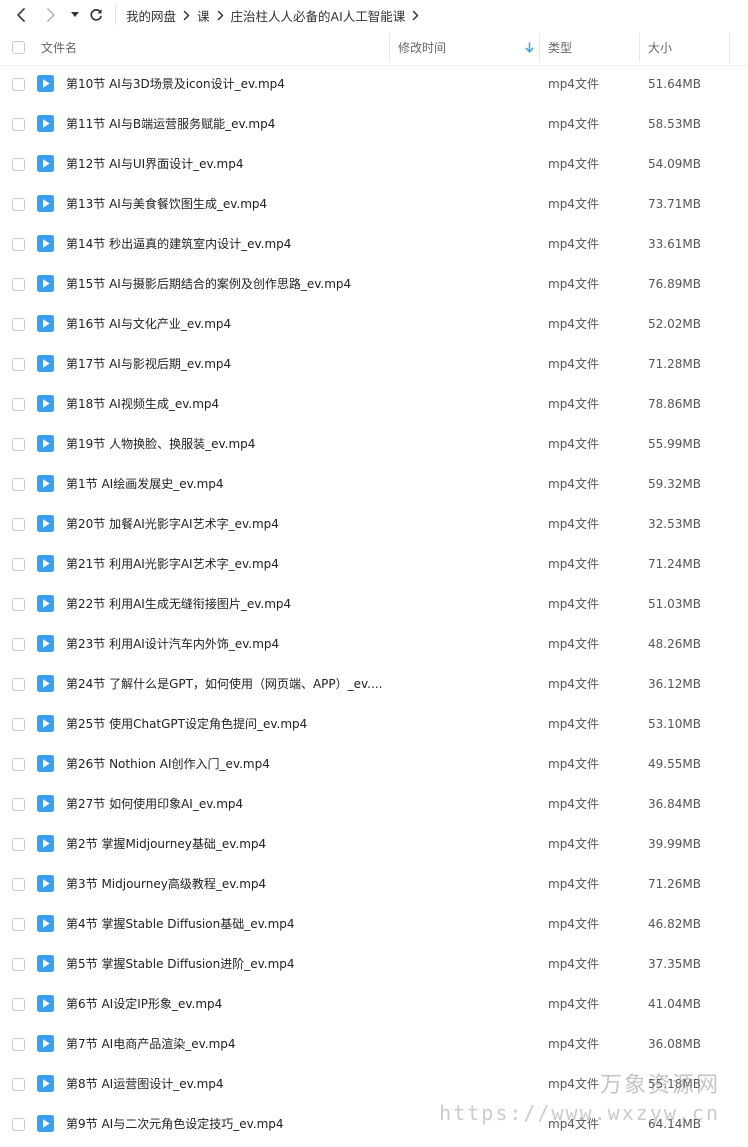 This screenshot has height=1147, width=748. What do you see at coordinates (148, 364) in the screenshot?
I see `file-name: 第17节 AI与影视后期_ev.mp4` at bounding box center [148, 364].